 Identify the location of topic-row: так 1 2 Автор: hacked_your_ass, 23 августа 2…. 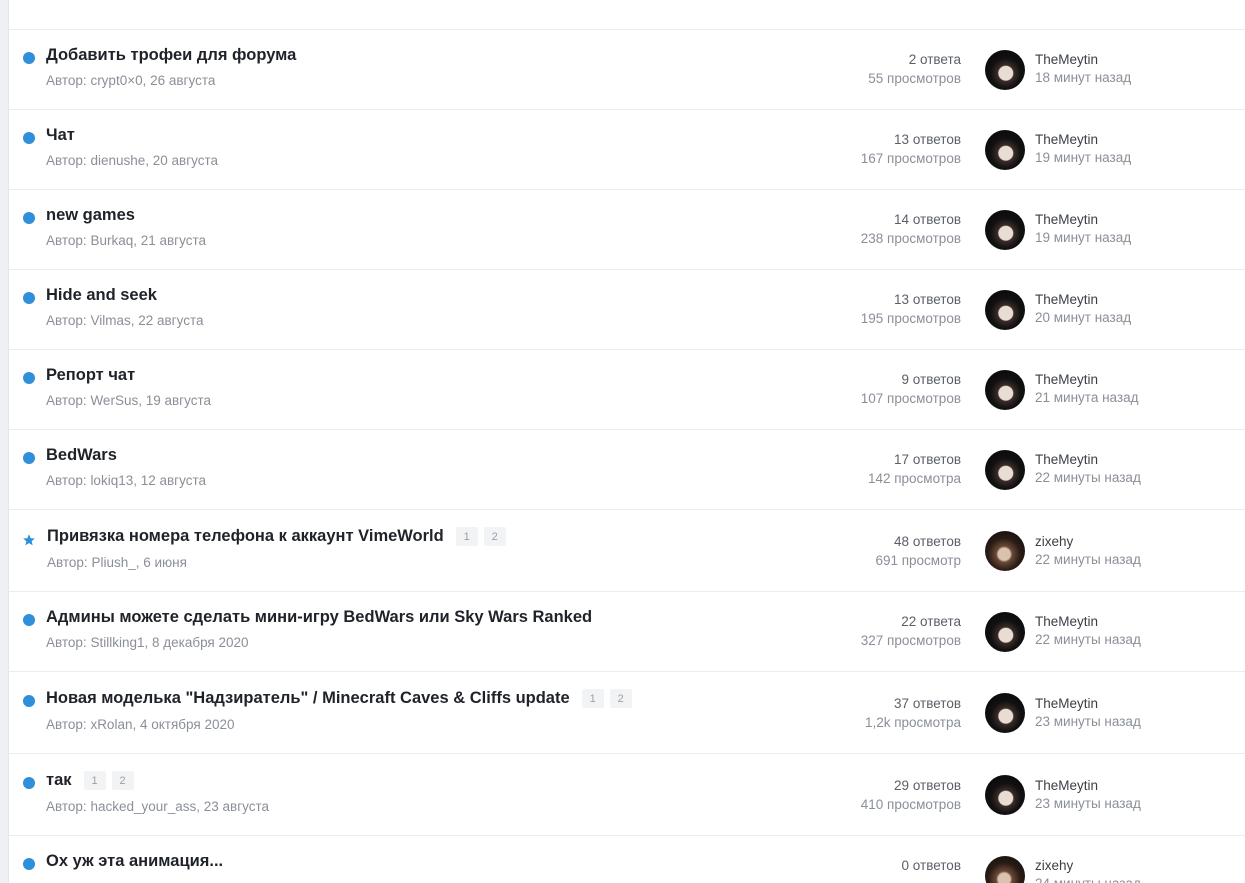
(627, 795).